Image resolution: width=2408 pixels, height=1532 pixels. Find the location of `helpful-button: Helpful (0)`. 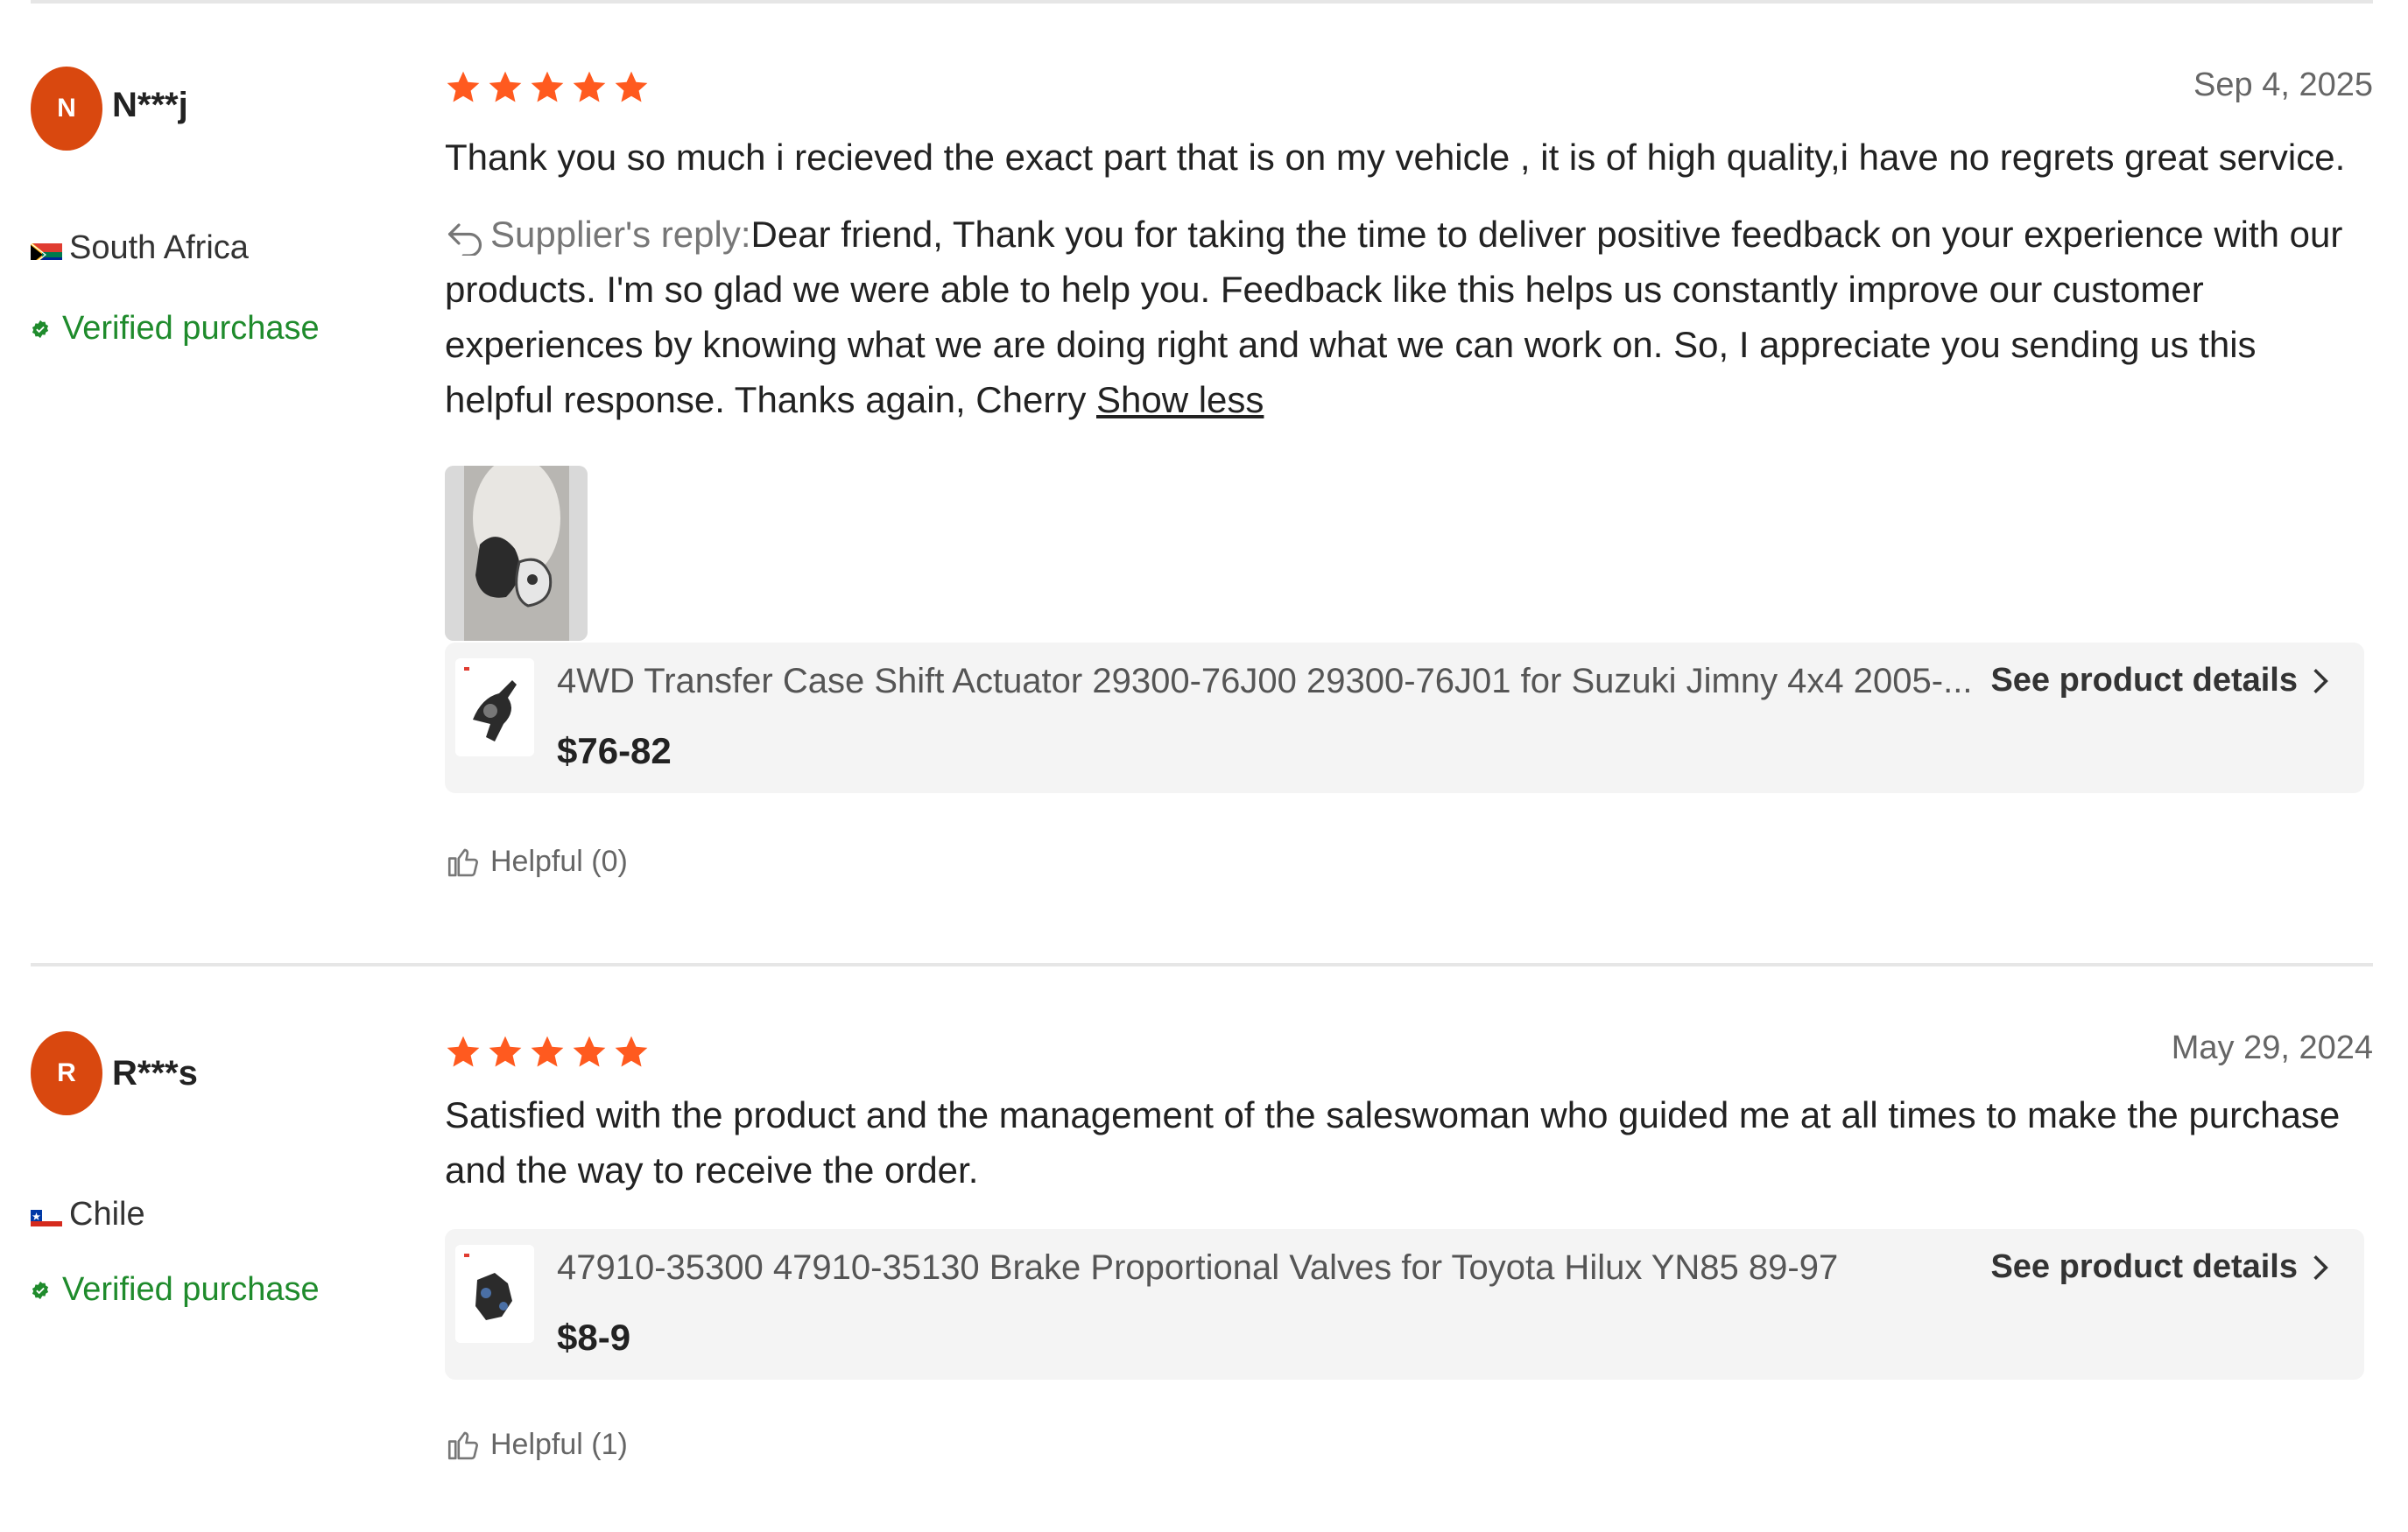

helpful-button: Helpful (0) is located at coordinates (536, 861).